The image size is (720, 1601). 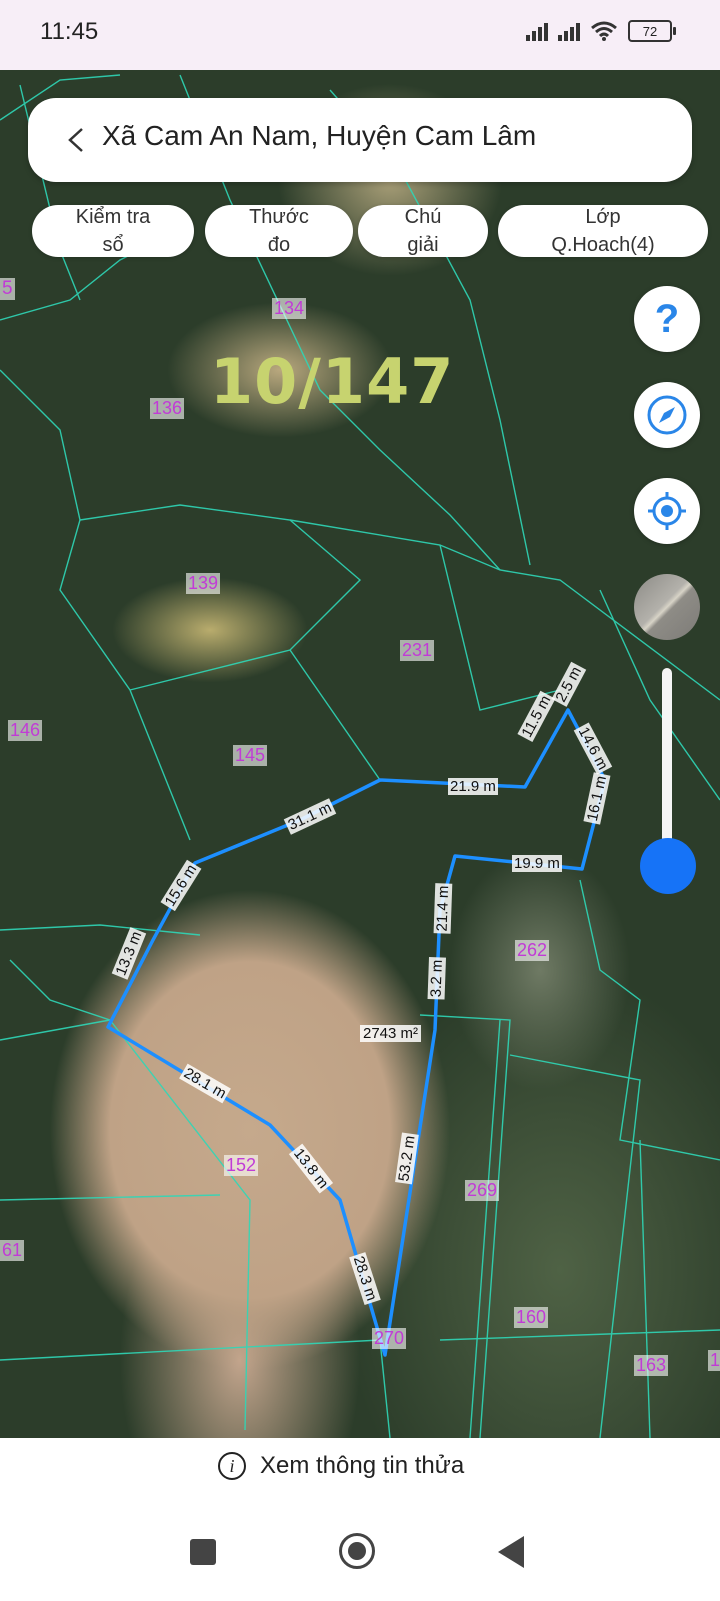 I want to click on question-icon: ?, so click(x=667, y=318).